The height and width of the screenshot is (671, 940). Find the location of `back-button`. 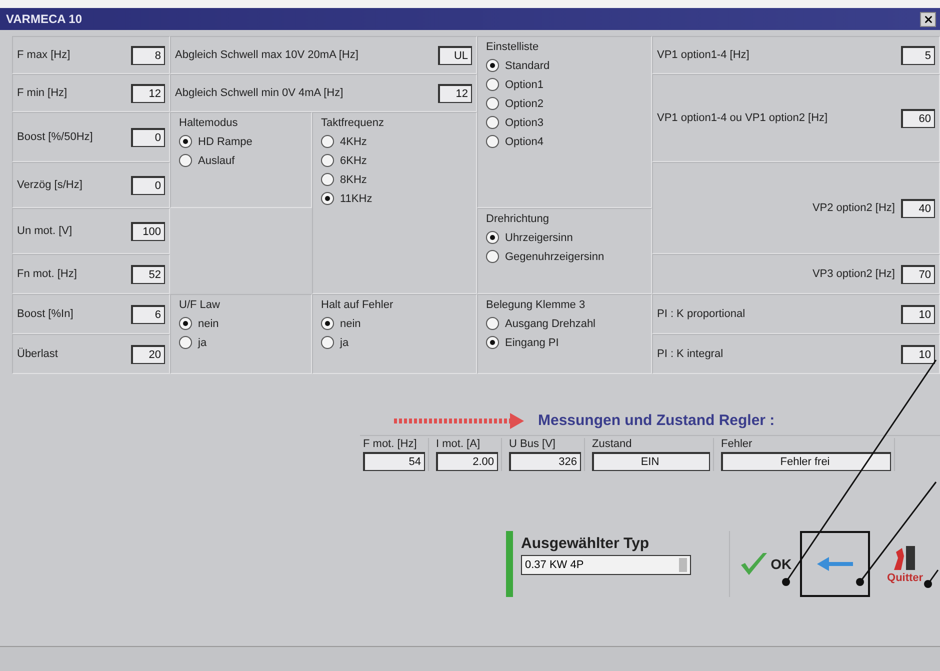

back-button is located at coordinates (835, 564).